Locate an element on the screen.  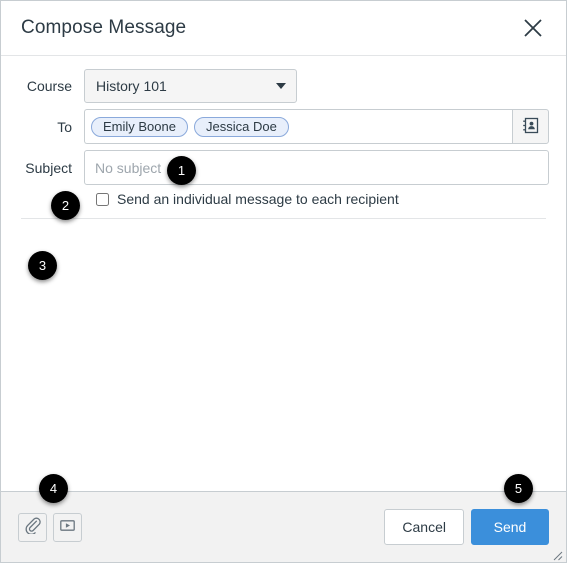
course-label: Course is located at coordinates (49, 86).